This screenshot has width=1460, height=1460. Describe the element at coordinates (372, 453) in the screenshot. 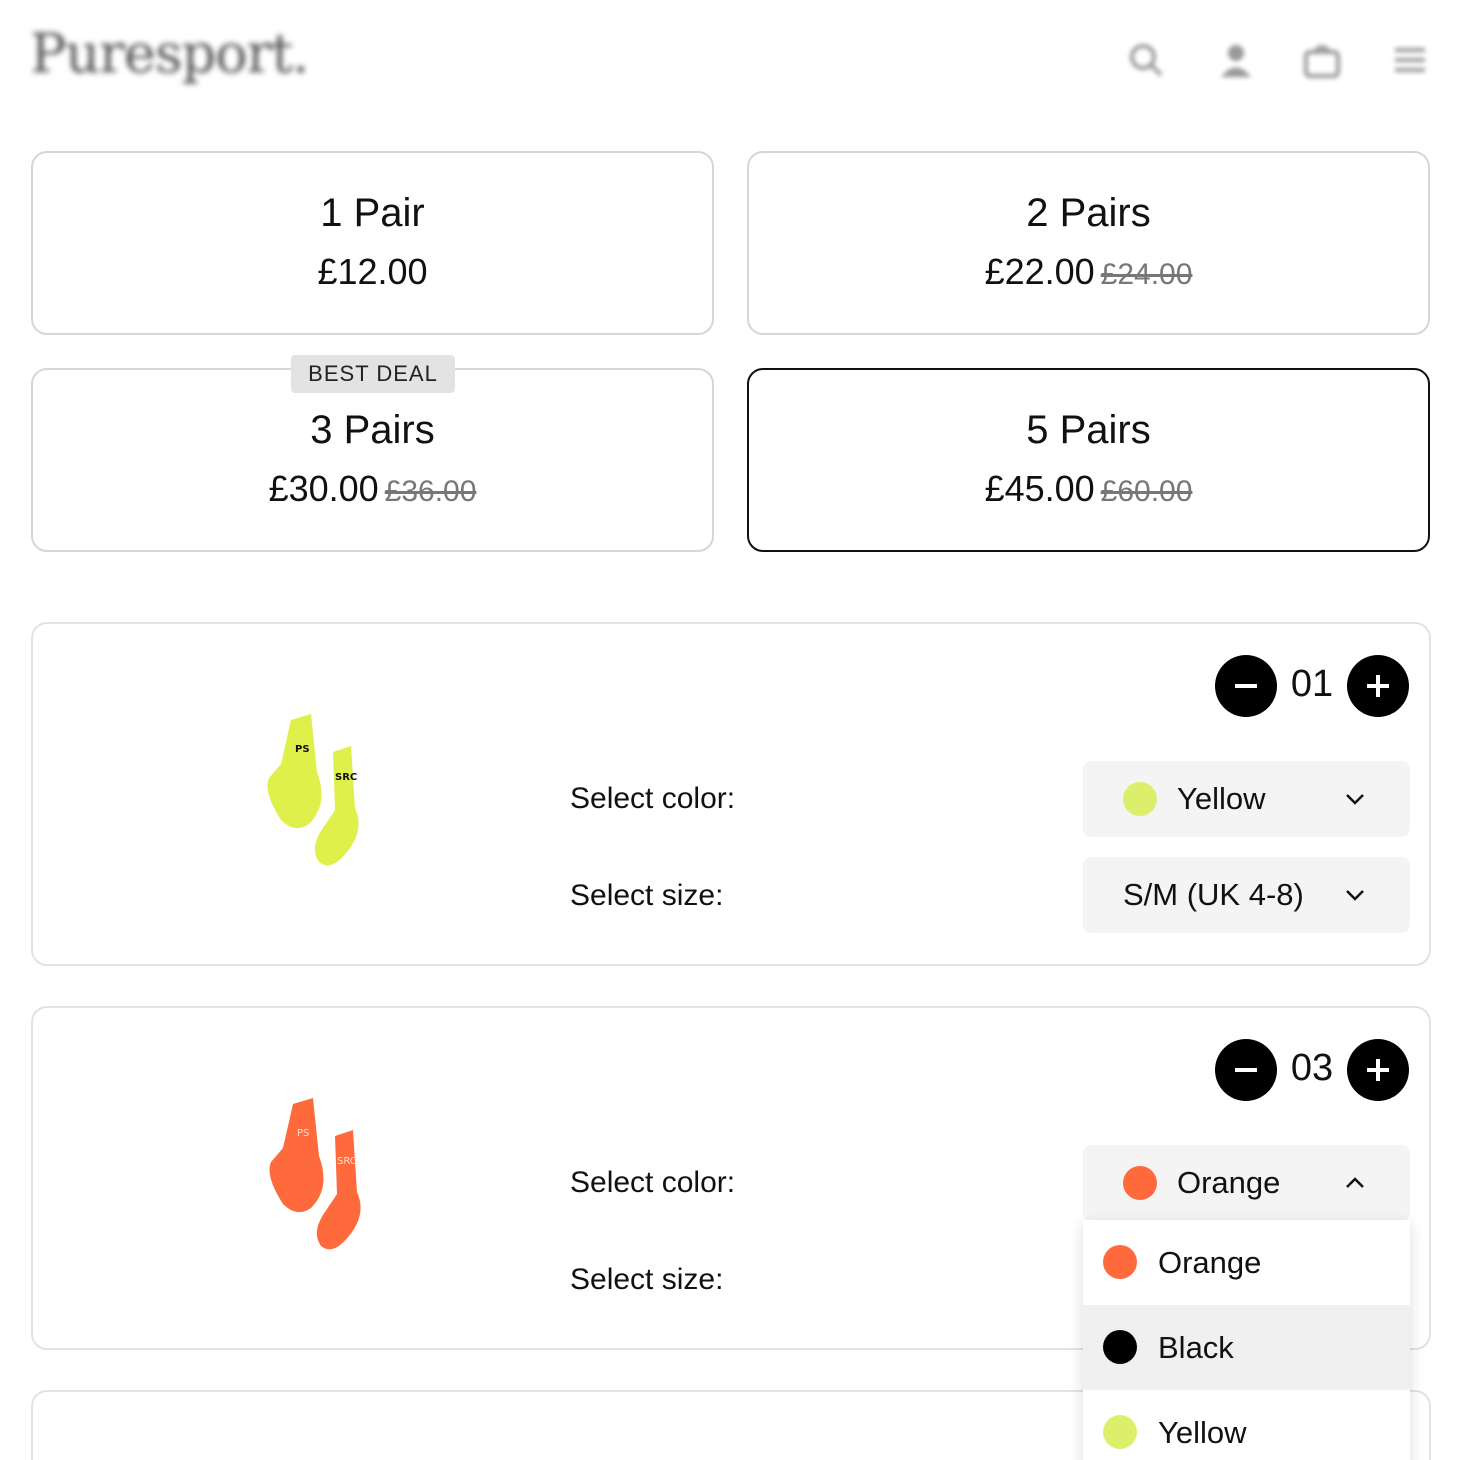

I see `bundle-3-pairs: BEST DEAL 3 Pairs £30.00 £36.00` at that location.